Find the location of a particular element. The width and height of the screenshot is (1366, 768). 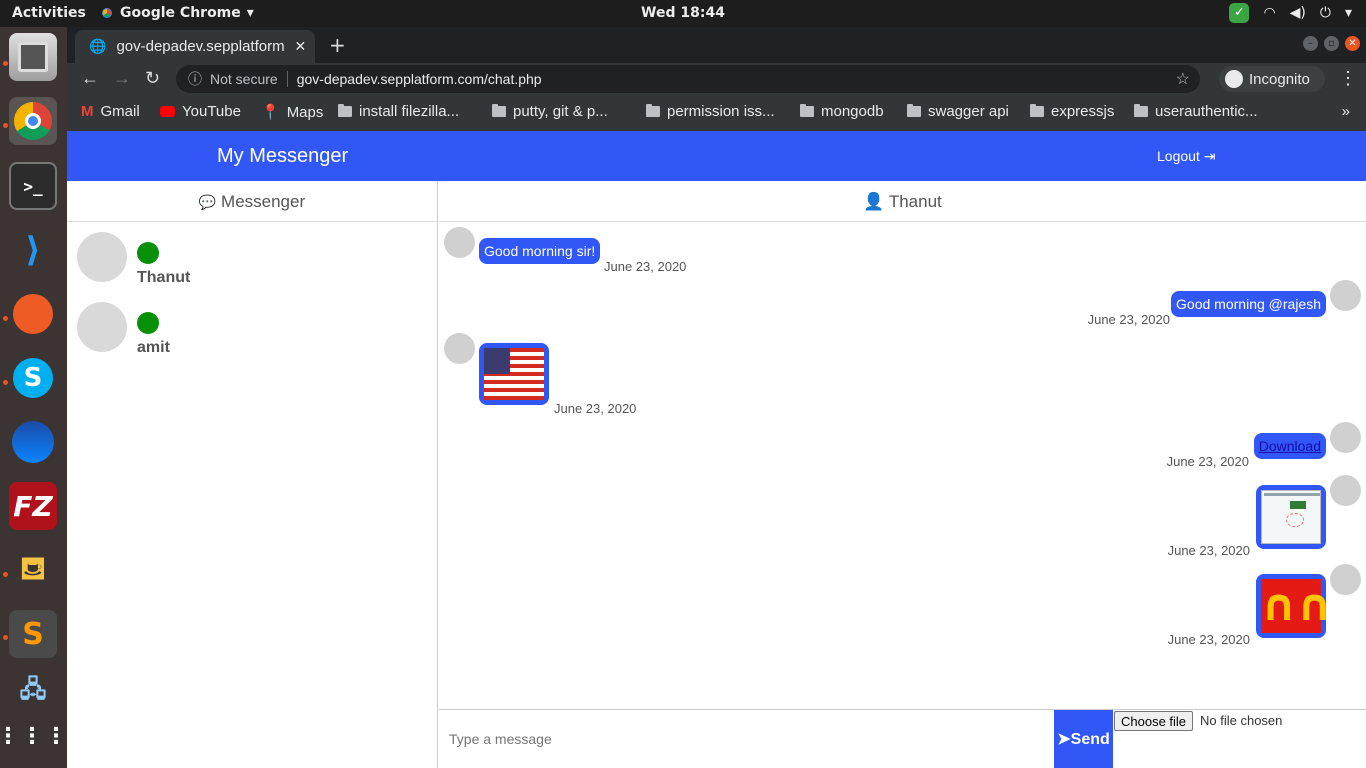

youtube-icon is located at coordinates (167, 111).